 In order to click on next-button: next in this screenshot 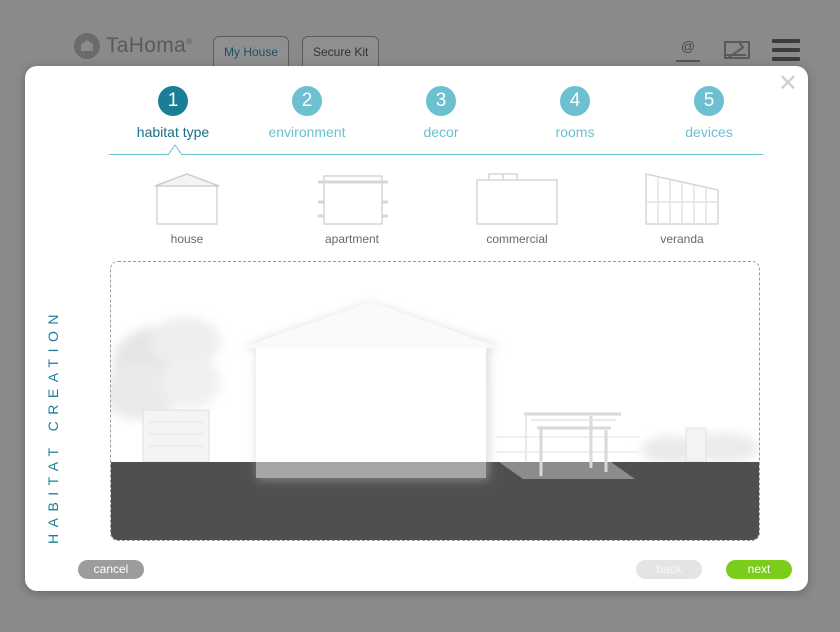, I will do `click(759, 569)`.